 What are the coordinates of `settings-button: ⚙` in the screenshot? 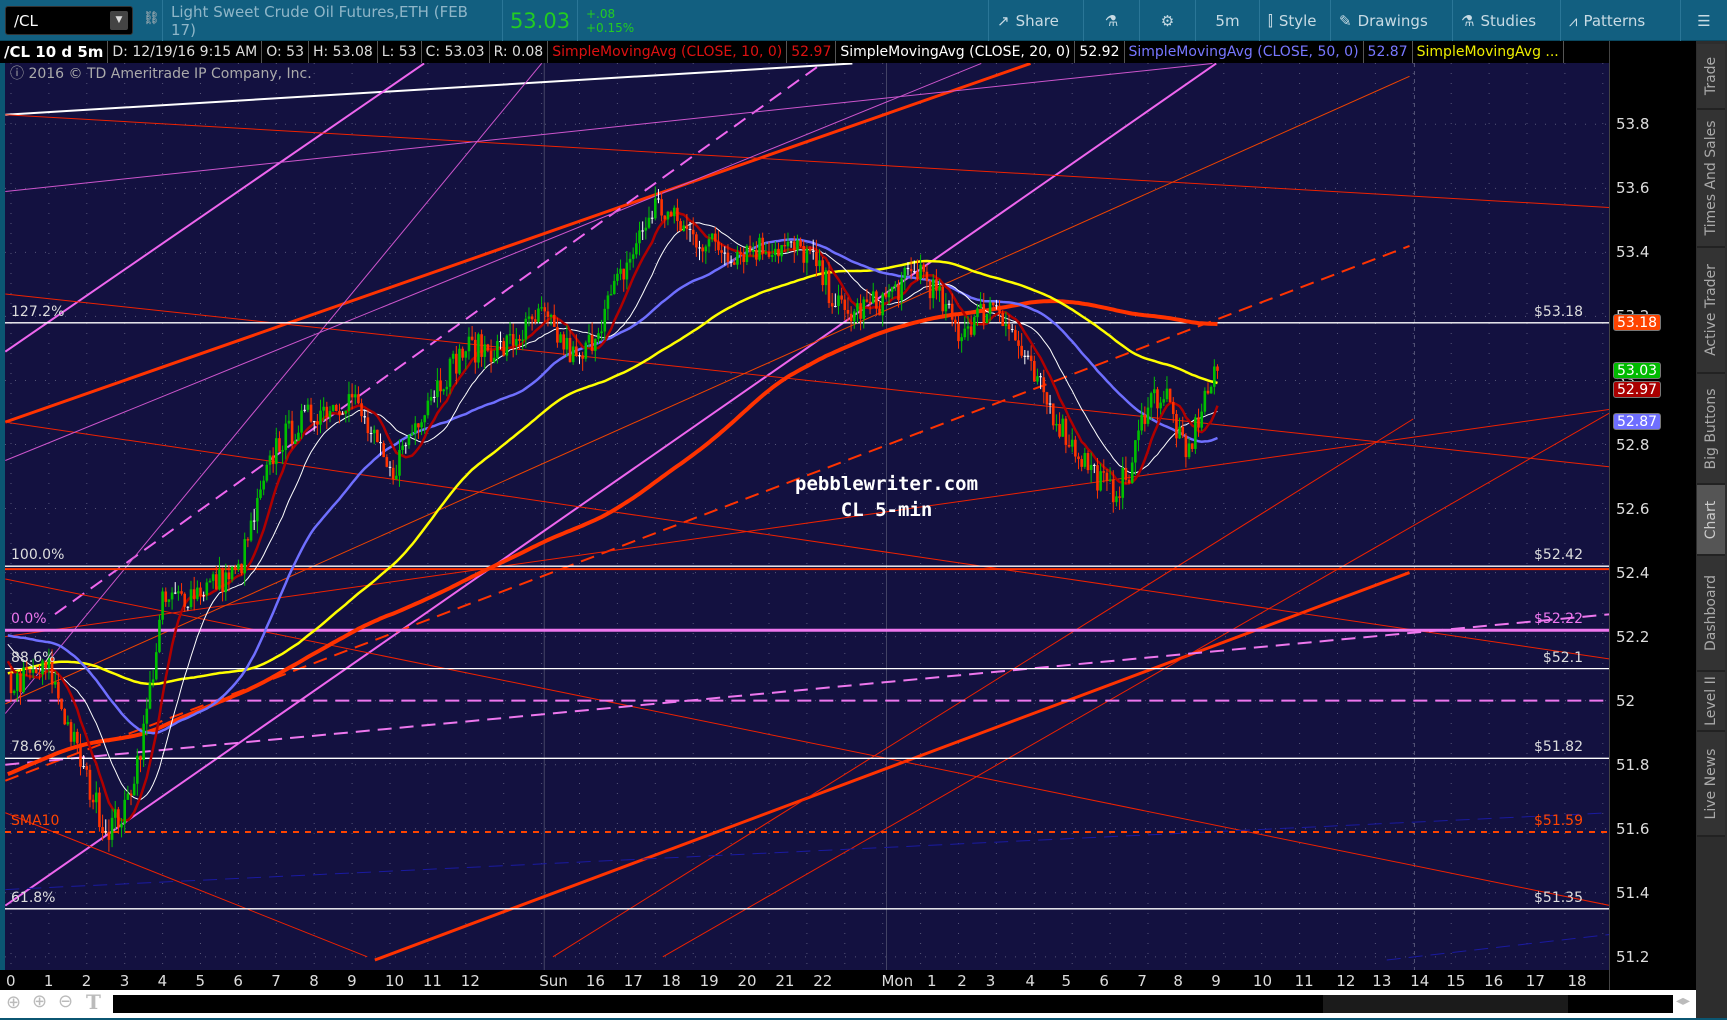 It's located at (1167, 20).